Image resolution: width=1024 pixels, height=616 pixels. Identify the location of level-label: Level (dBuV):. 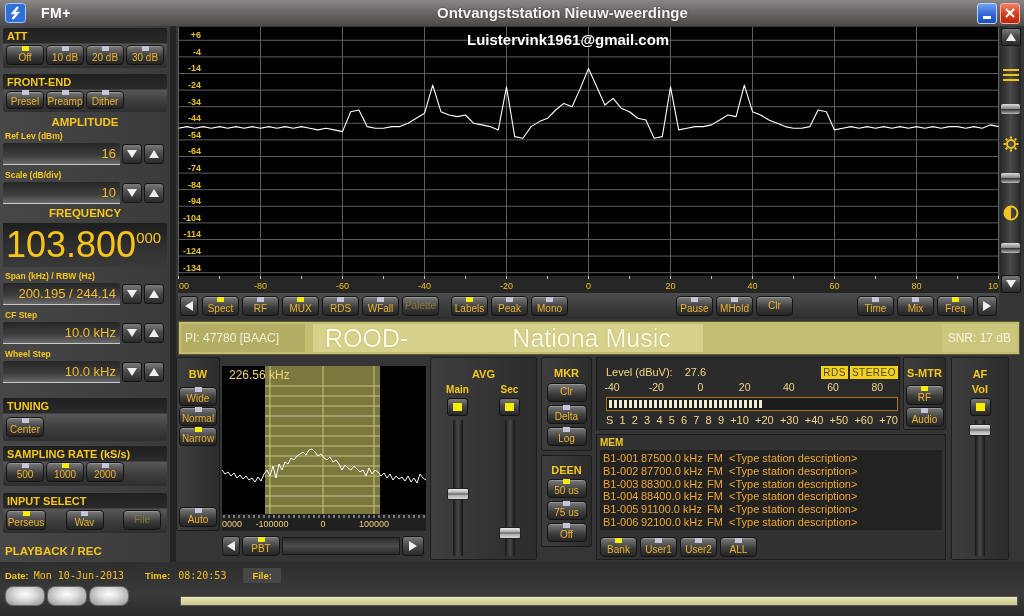
(639, 372).